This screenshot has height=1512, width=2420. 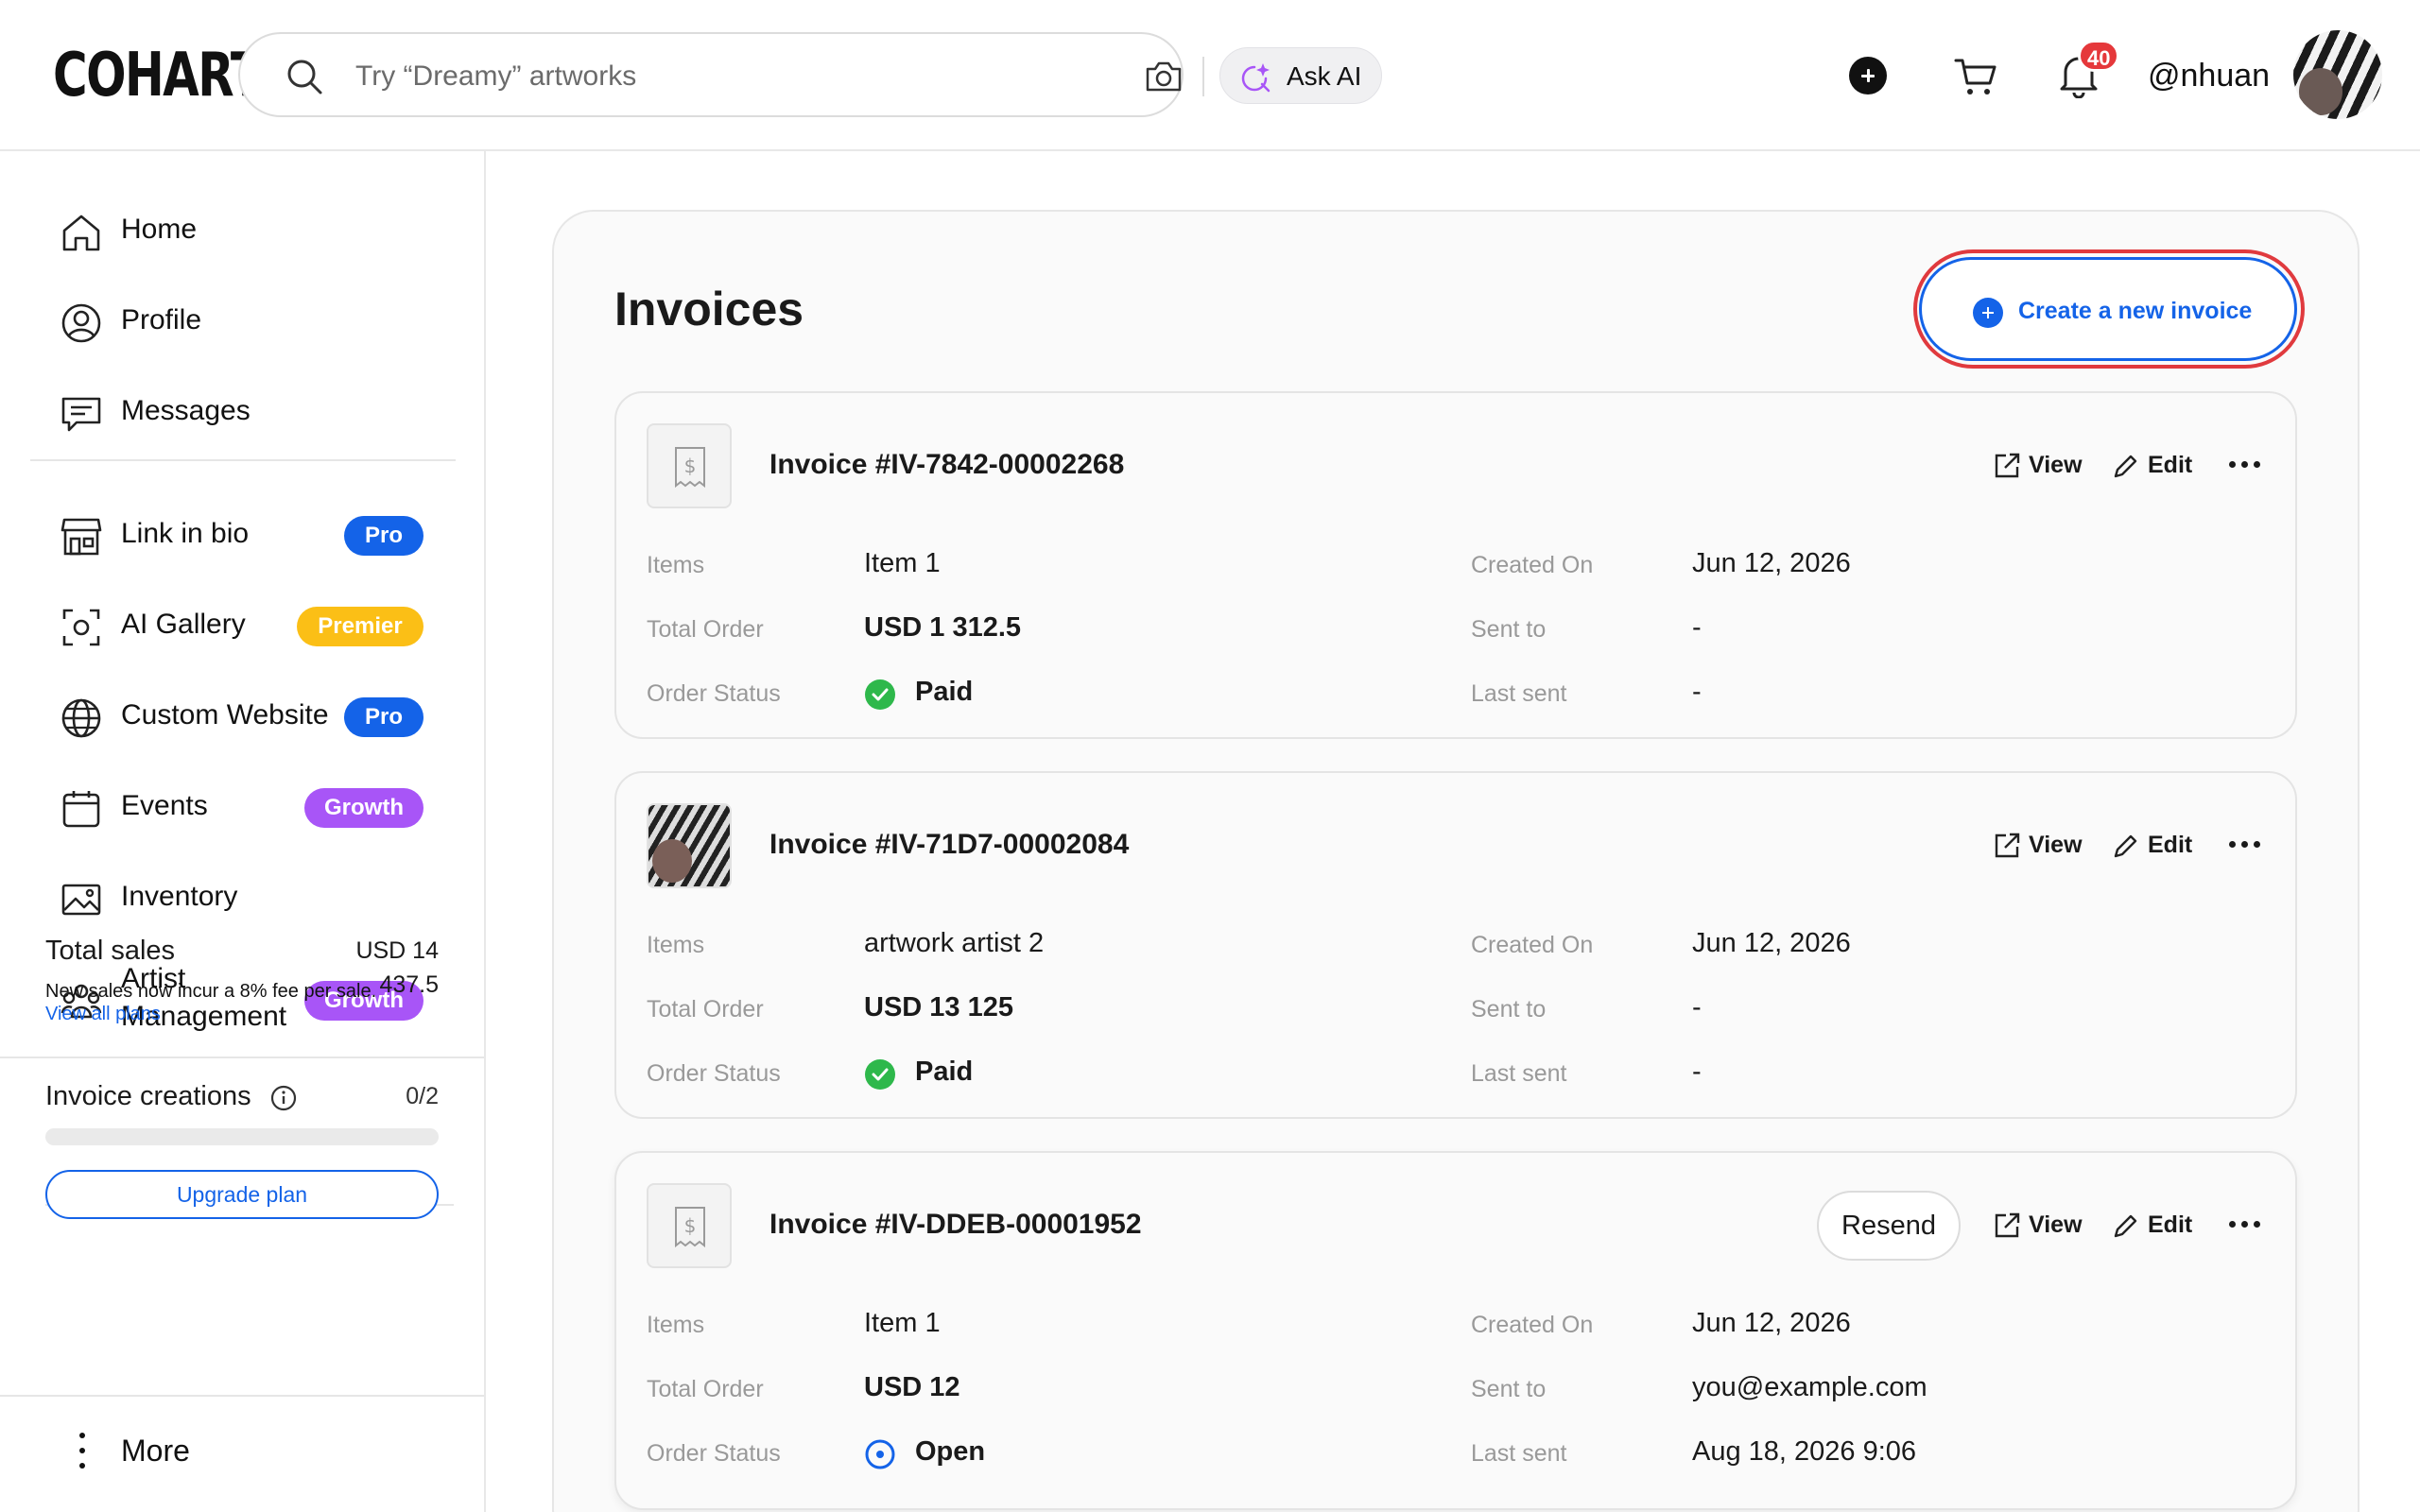 I want to click on sidebar-item-label: Link in bio, so click(x=185, y=533).